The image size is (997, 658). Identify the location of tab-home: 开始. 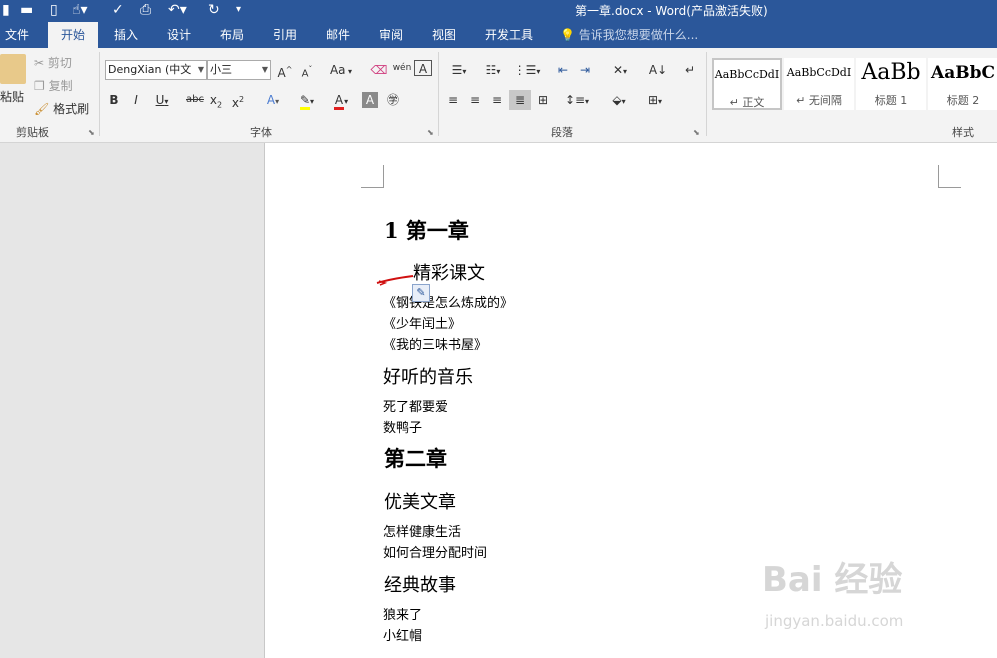
(73, 35).